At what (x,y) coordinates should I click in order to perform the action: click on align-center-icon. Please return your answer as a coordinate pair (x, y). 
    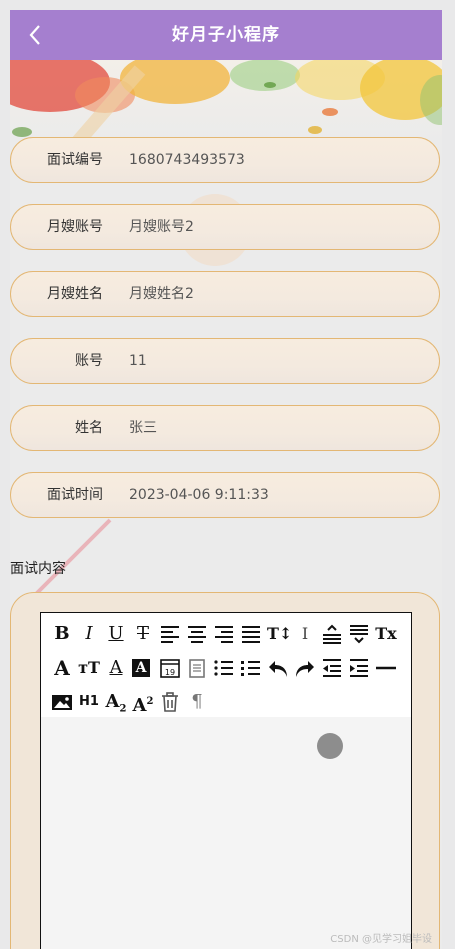
    Looking at the image, I should click on (197, 634).